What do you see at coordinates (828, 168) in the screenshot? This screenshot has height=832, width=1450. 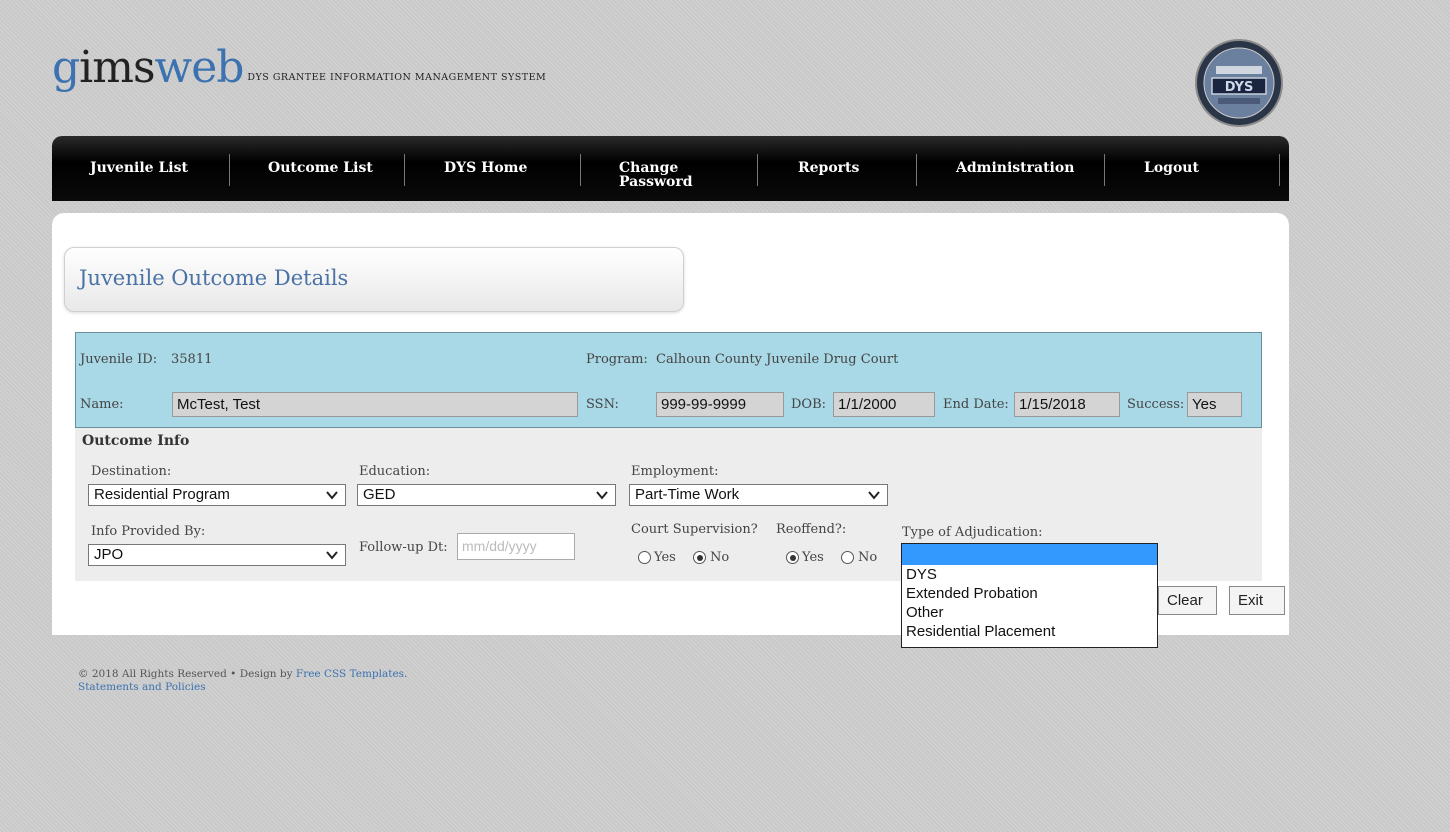 I see `nav-reports: Reports` at bounding box center [828, 168].